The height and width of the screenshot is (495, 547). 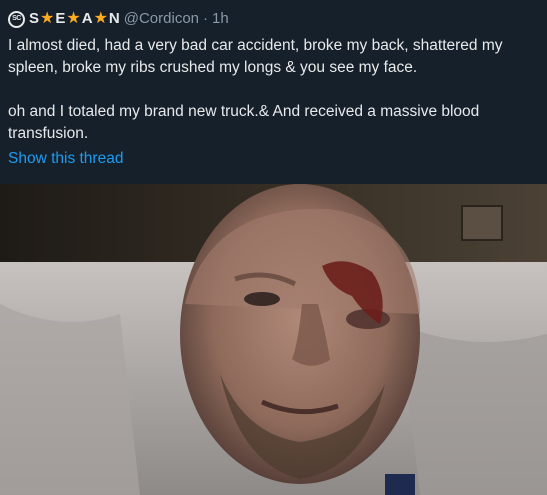 I want to click on user-handle: @Cordicon, so click(x=161, y=19).